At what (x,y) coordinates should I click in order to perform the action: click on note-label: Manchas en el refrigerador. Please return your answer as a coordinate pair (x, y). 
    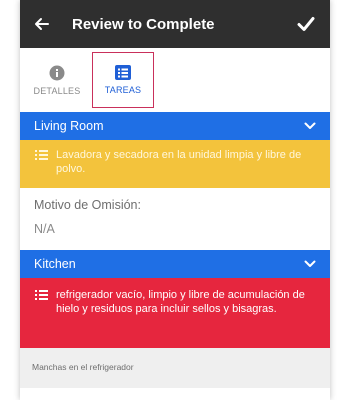
    Looking at the image, I should click on (83, 367).